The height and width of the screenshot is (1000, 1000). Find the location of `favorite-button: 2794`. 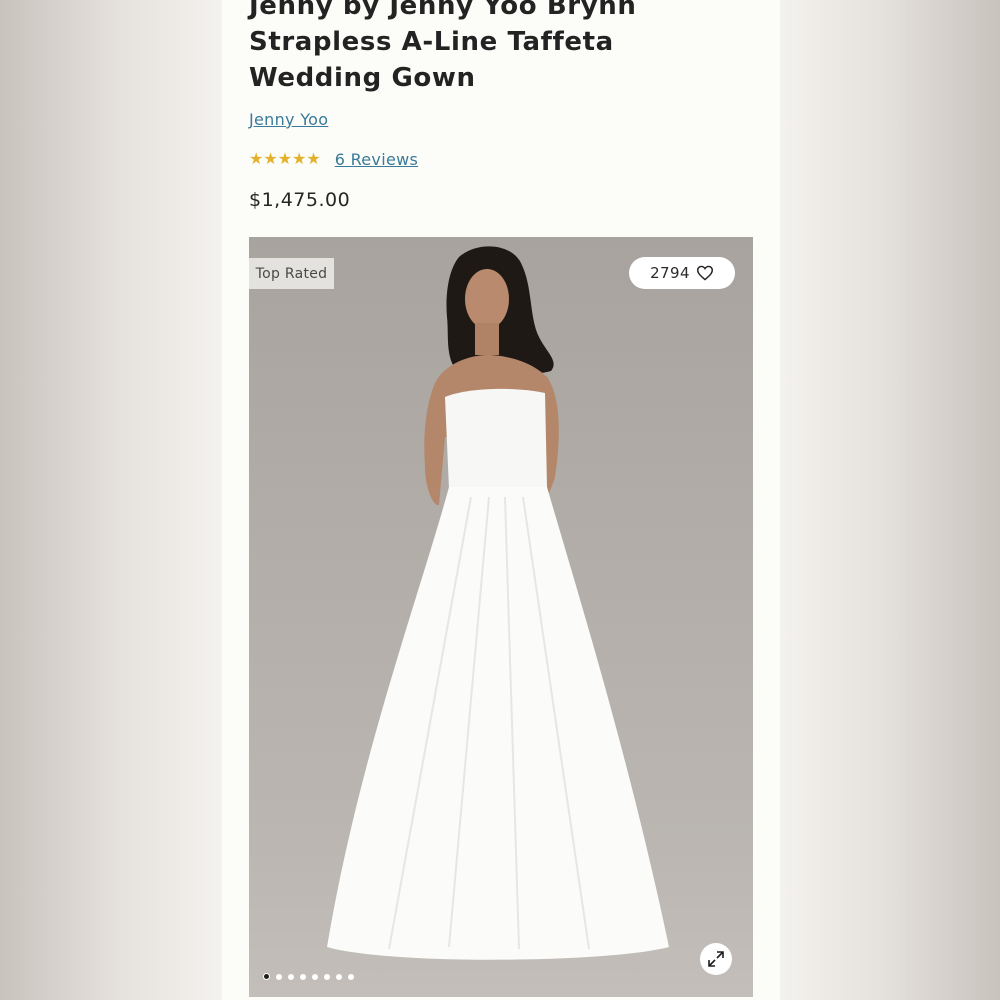

favorite-button: 2794 is located at coordinates (682, 273).